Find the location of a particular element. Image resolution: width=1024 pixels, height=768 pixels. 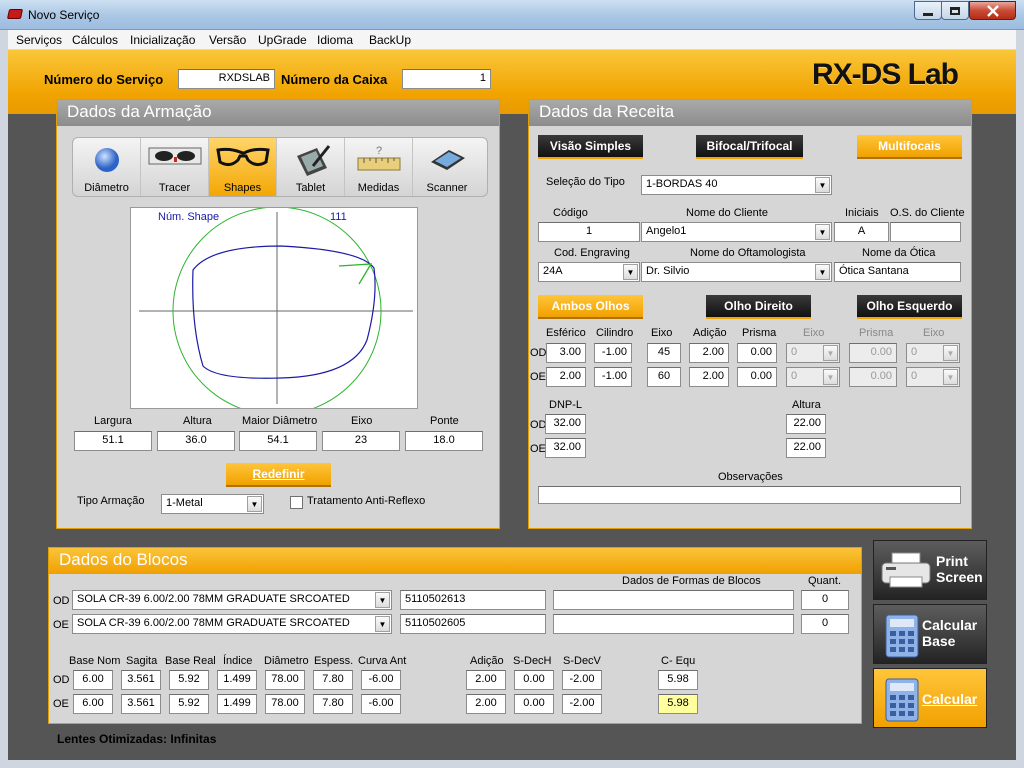

oe-indice: 1.499 is located at coordinates (237, 704).